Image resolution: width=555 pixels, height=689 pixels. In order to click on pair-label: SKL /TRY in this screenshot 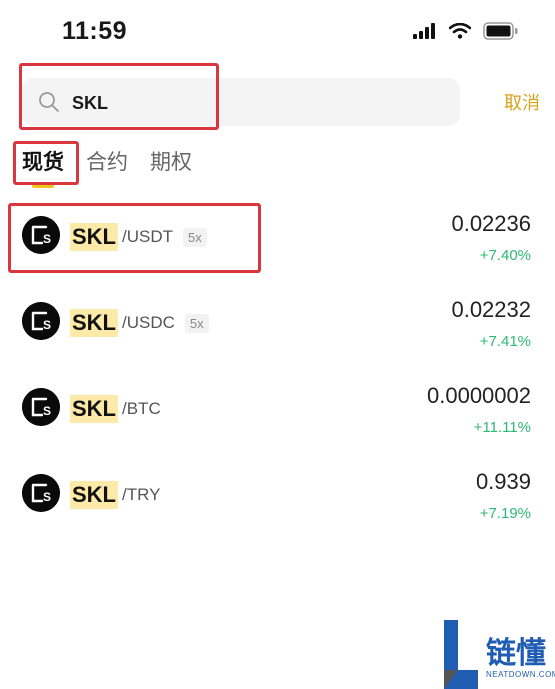, I will do `click(115, 495)`.